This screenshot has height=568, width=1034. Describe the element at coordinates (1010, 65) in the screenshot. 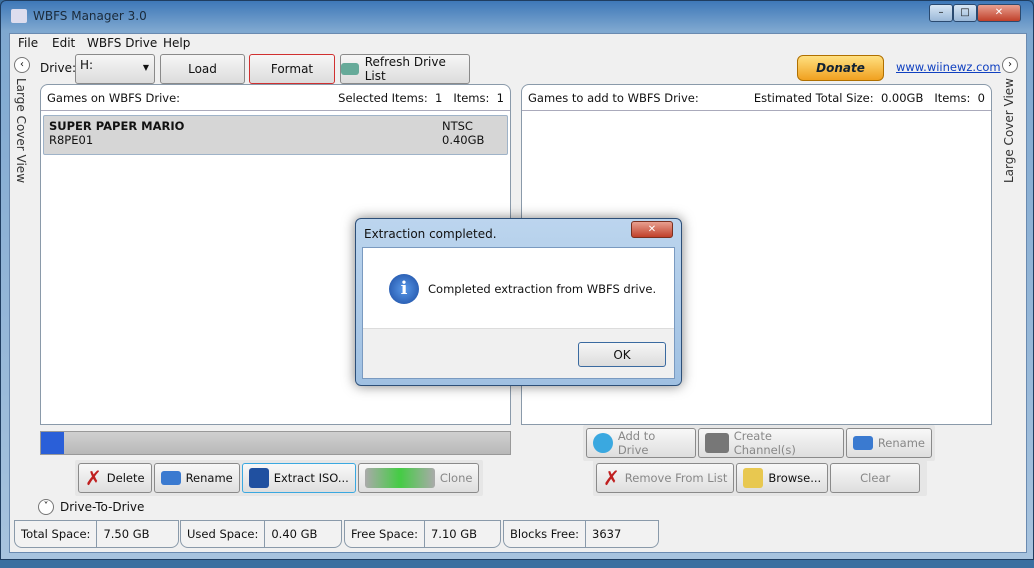

I see `expand-right-icon: ›` at that location.